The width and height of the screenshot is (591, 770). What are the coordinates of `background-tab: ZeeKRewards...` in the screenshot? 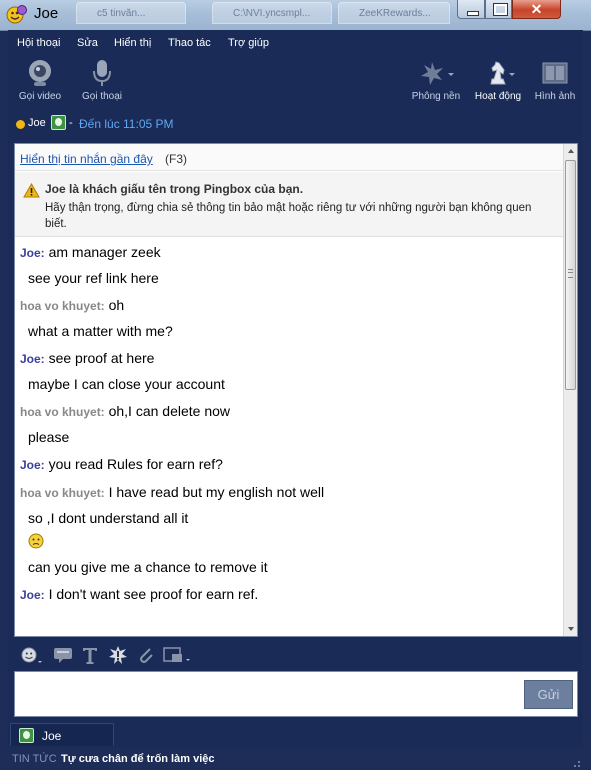 It's located at (394, 13).